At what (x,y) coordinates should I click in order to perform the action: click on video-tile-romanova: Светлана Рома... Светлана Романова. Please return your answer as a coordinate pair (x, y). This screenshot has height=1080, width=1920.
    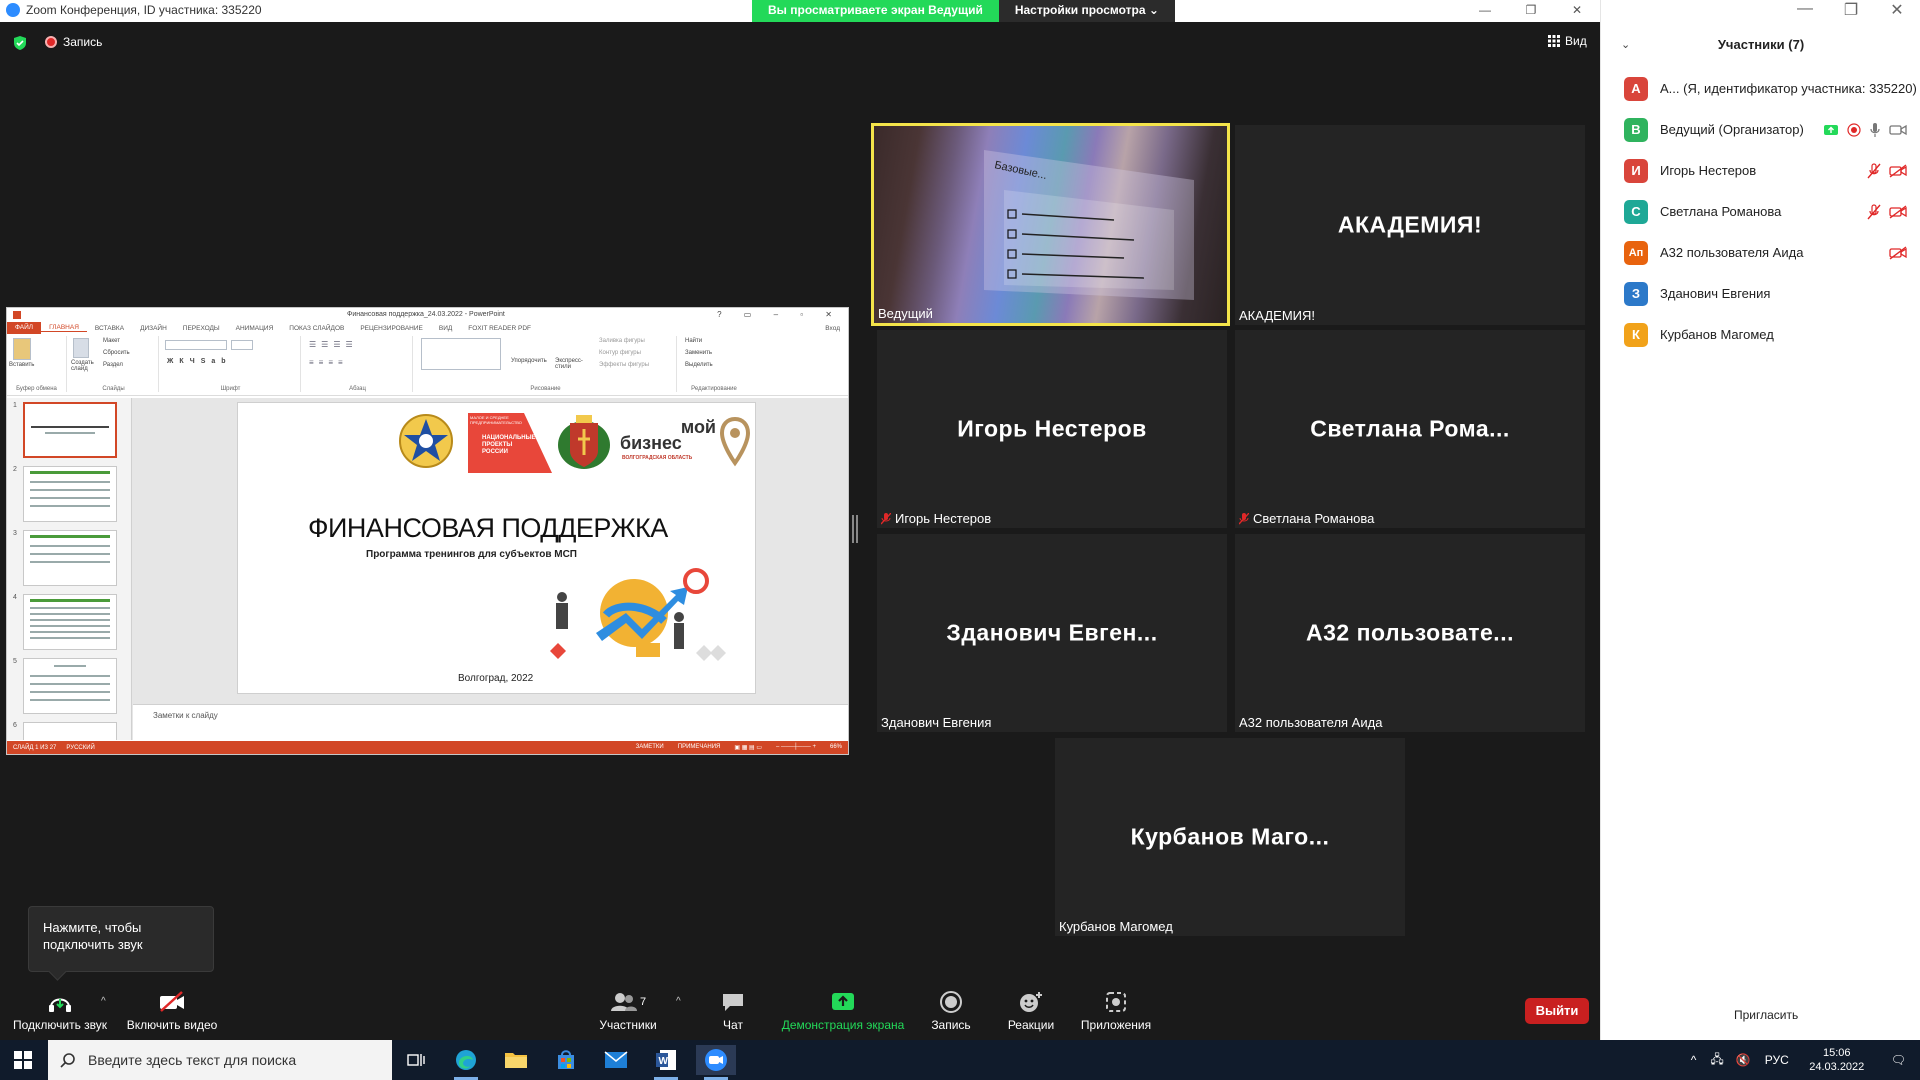
    Looking at the image, I should click on (1410, 429).